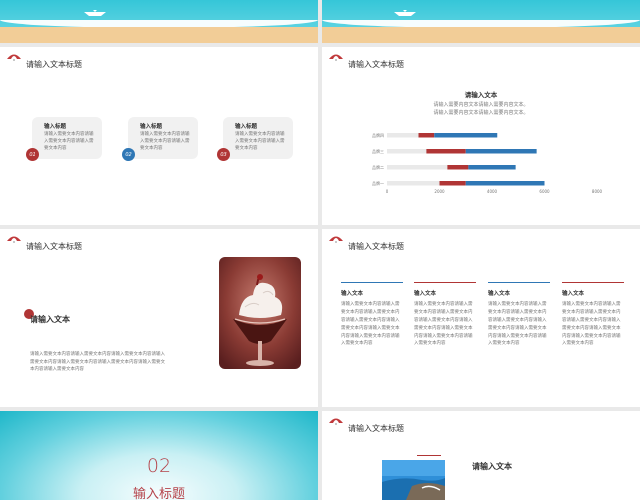 The width and height of the screenshot is (640, 500). Describe the element at coordinates (32, 154) in the screenshot. I see `card-number-badge: 01` at that location.